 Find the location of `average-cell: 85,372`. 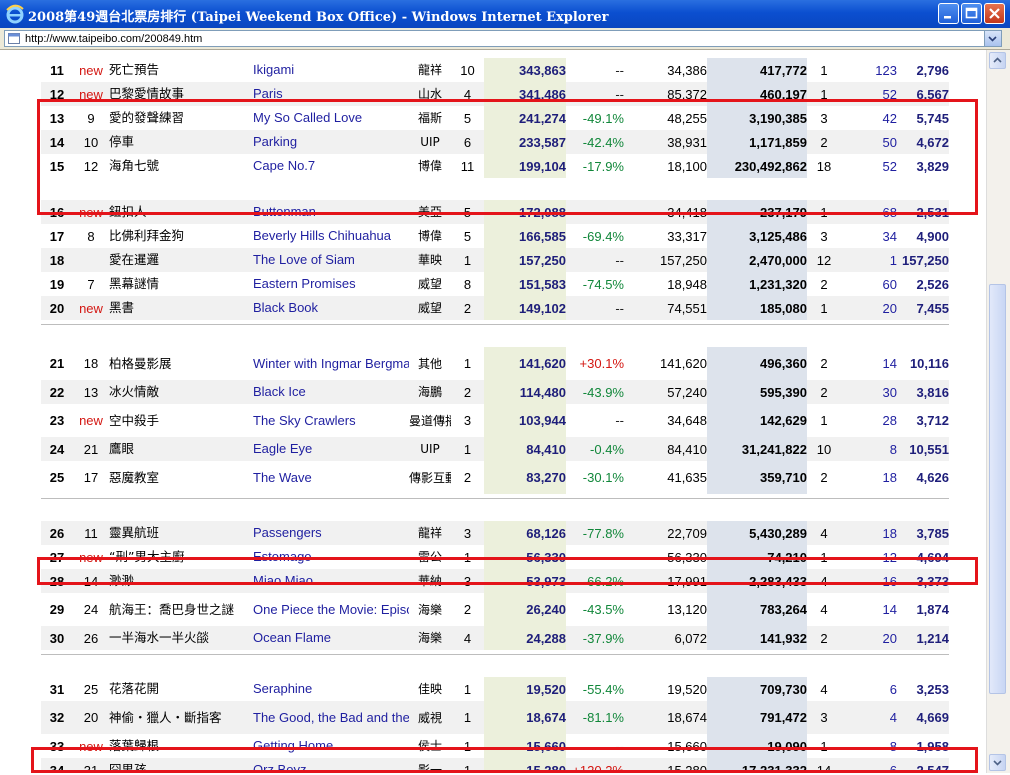

average-cell: 85,372 is located at coordinates (665, 94).